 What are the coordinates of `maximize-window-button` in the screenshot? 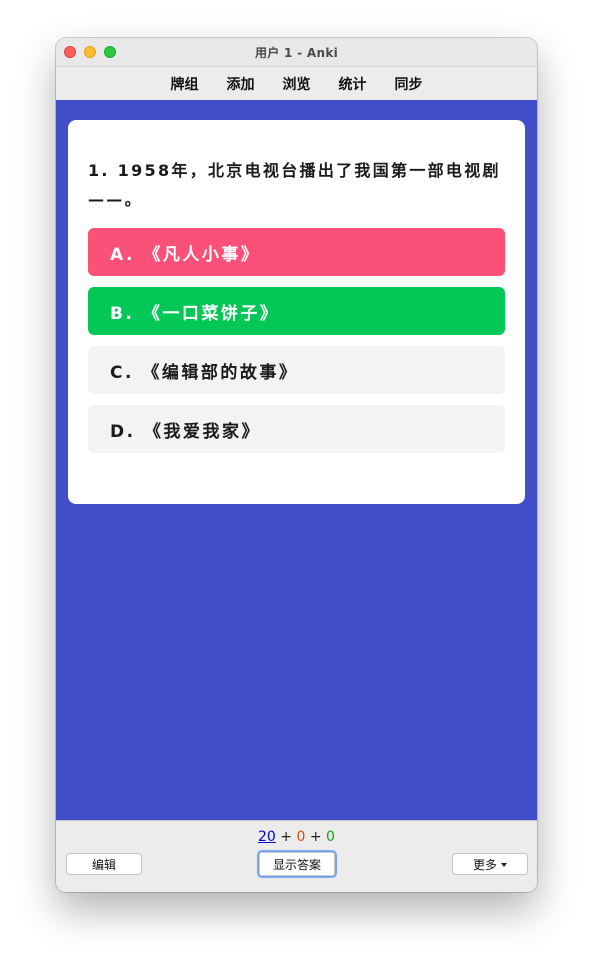 It's located at (110, 52).